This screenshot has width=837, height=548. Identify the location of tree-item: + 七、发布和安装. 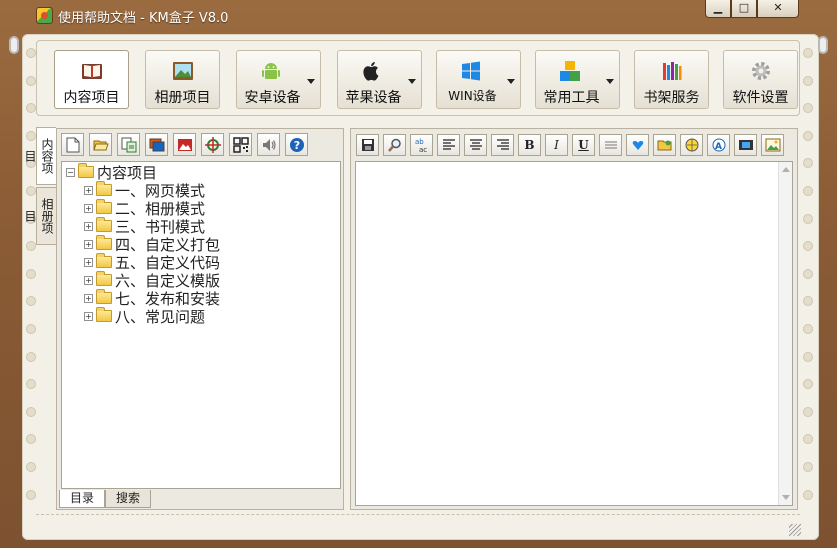
(201, 298).